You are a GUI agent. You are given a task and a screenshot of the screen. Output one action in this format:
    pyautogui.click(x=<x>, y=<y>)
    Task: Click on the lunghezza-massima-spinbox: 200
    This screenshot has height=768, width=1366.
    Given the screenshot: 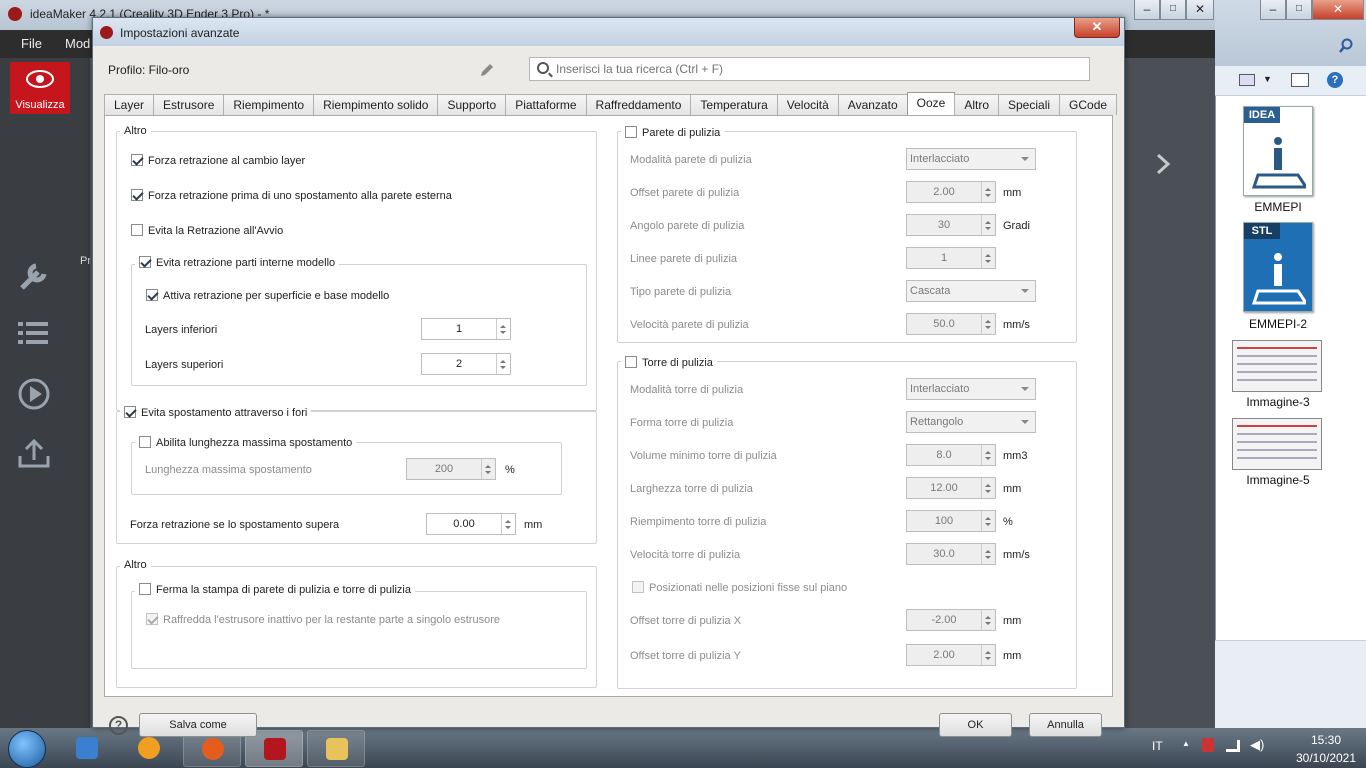 What is the action you would take?
    pyautogui.click(x=451, y=469)
    